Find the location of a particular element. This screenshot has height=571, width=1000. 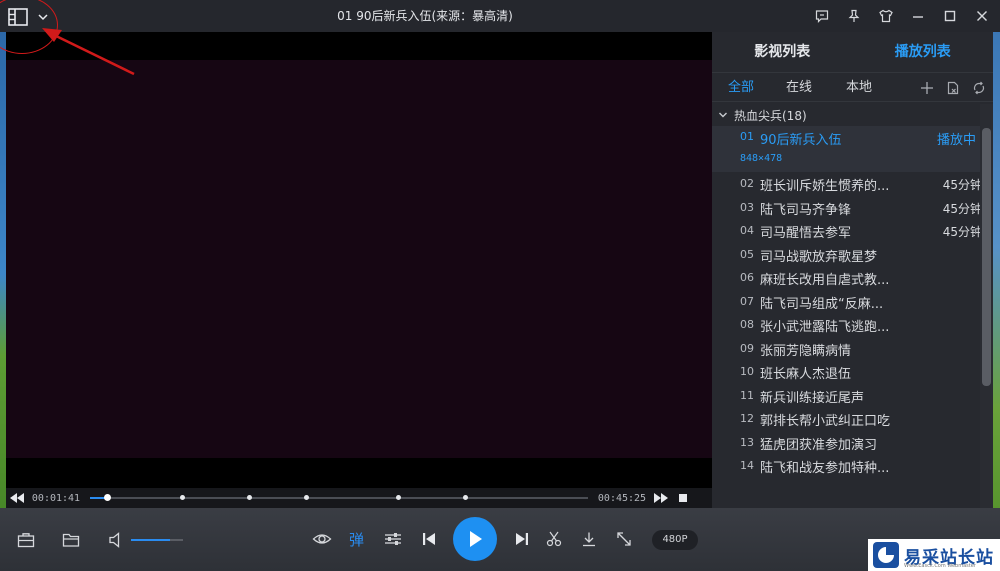

current-episode-title: 90后新兵入伍 is located at coordinates (801, 140).